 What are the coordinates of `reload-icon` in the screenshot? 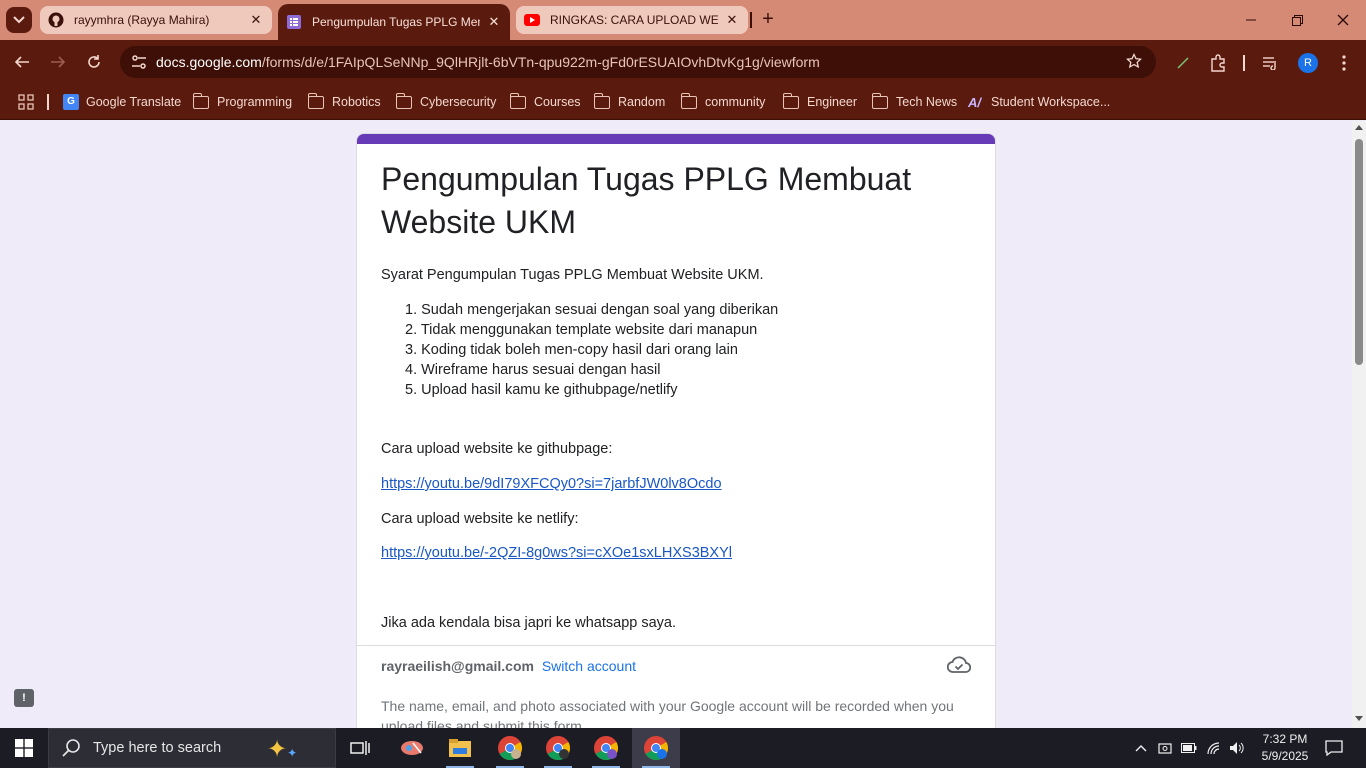 It's located at (94, 61).